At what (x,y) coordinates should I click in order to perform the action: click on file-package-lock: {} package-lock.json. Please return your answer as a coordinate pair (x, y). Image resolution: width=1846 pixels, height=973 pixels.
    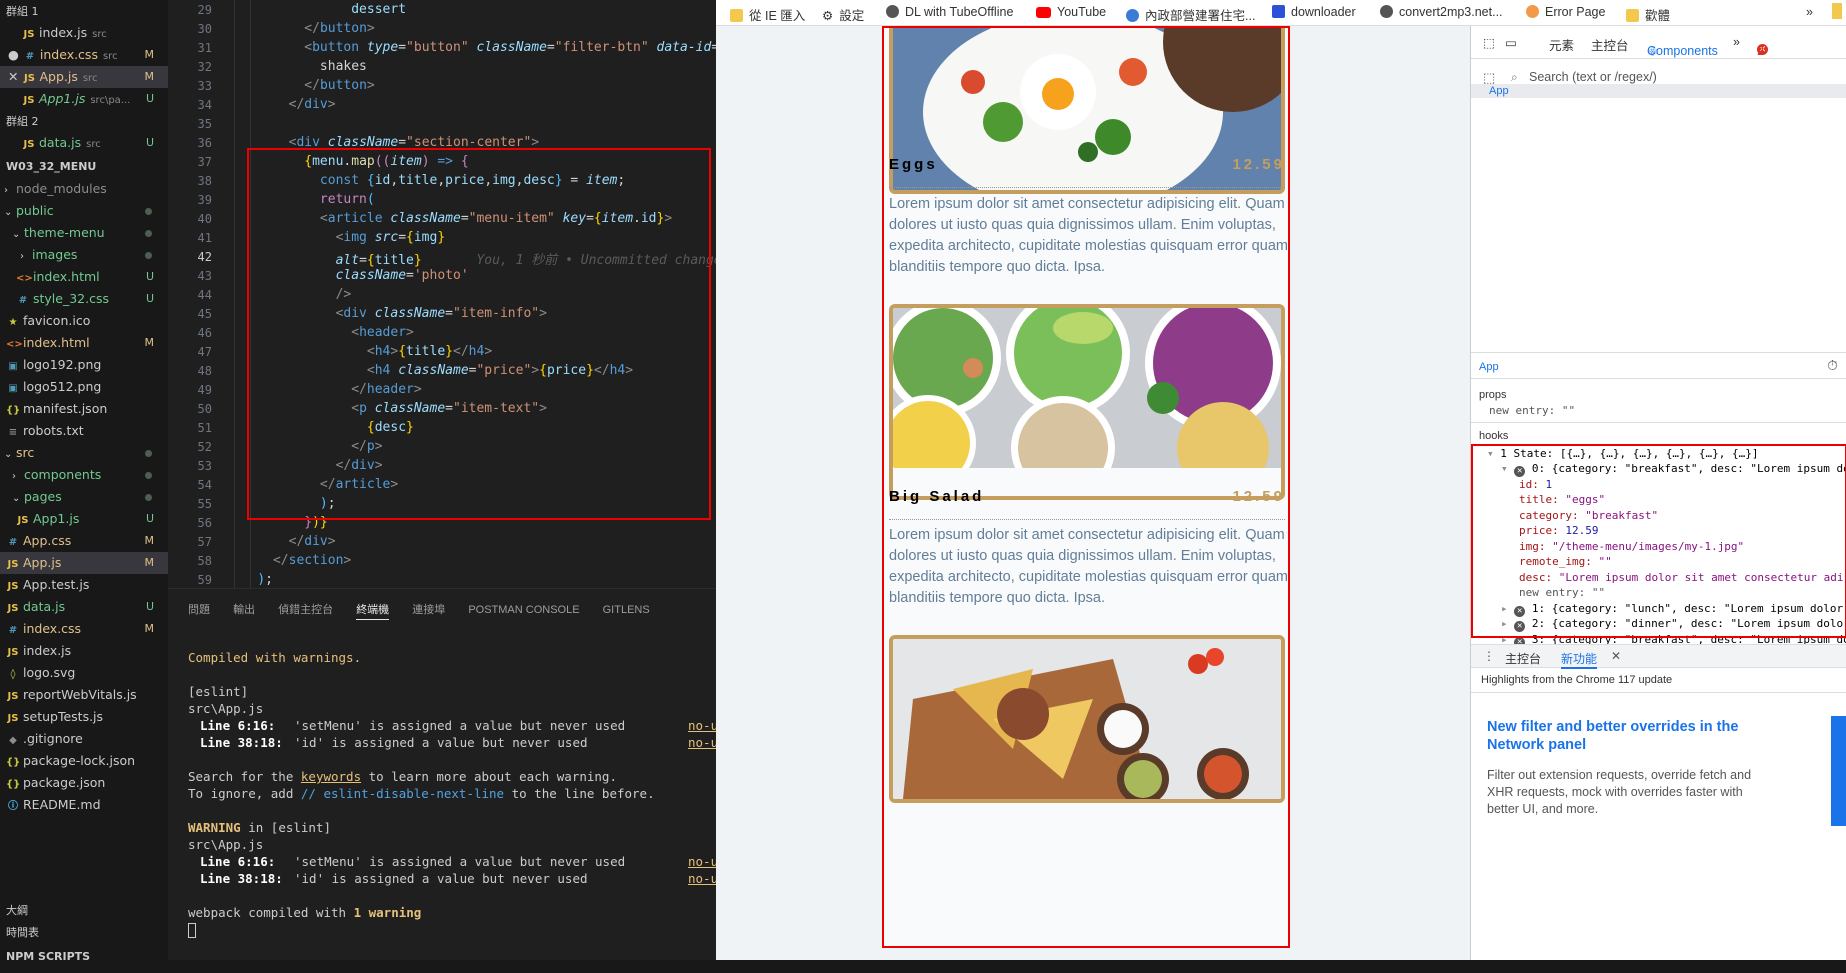
    Looking at the image, I should click on (84, 761).